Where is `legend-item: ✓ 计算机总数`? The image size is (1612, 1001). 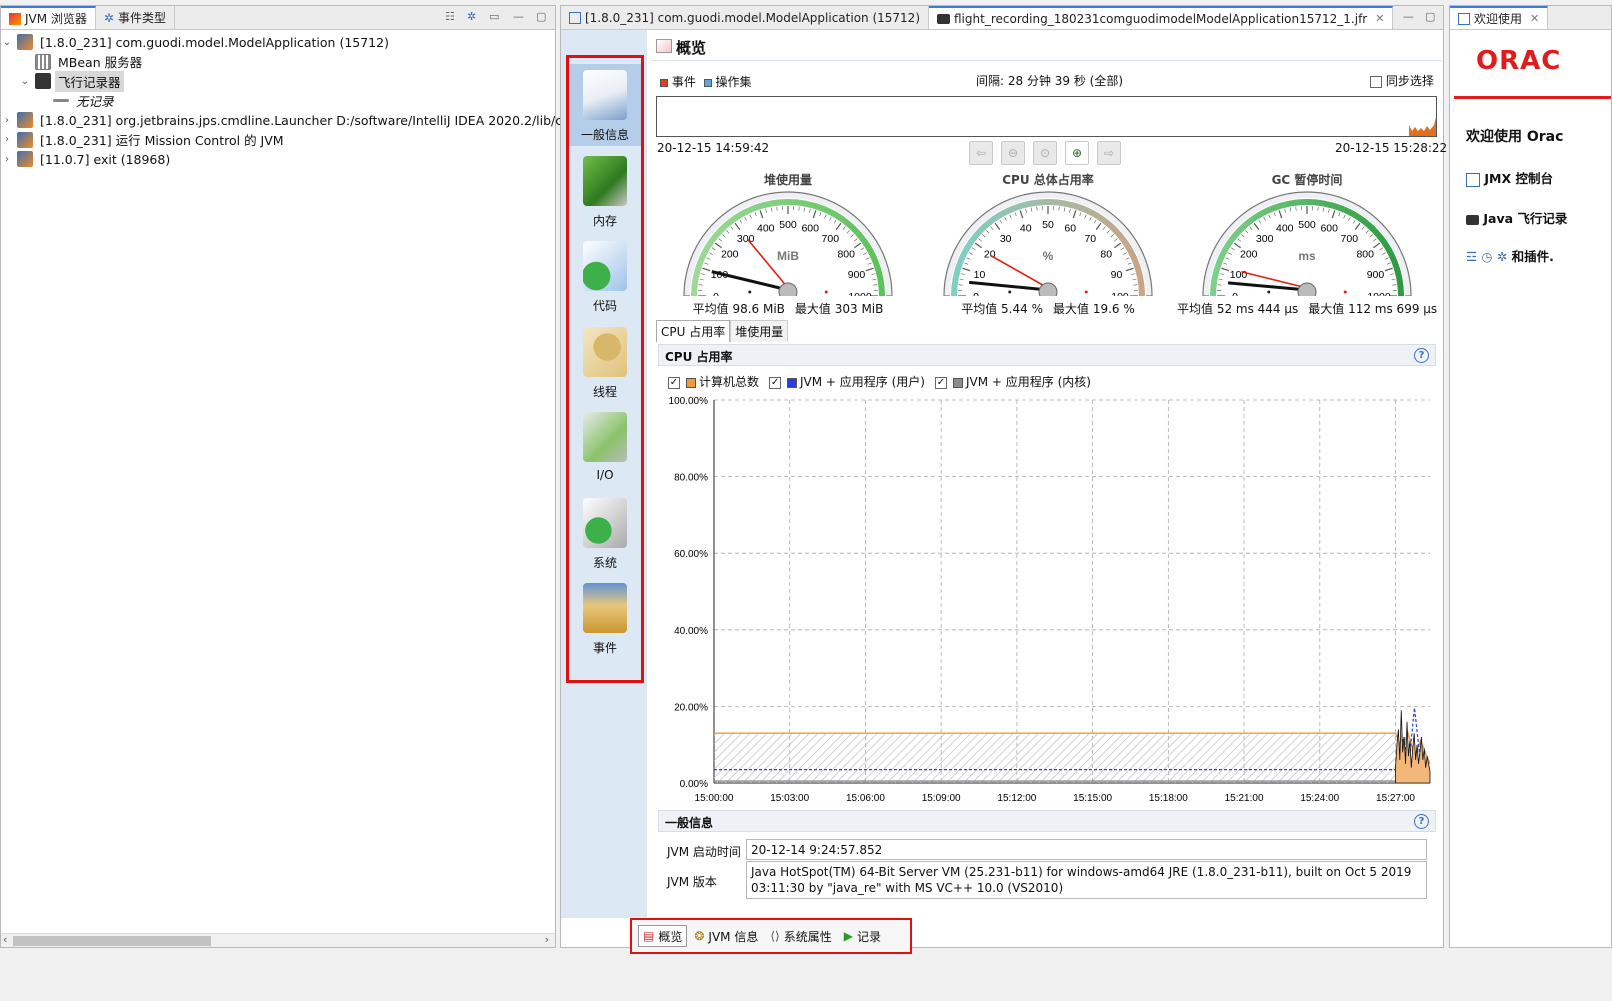 legend-item: ✓ 计算机总数 is located at coordinates (713, 381).